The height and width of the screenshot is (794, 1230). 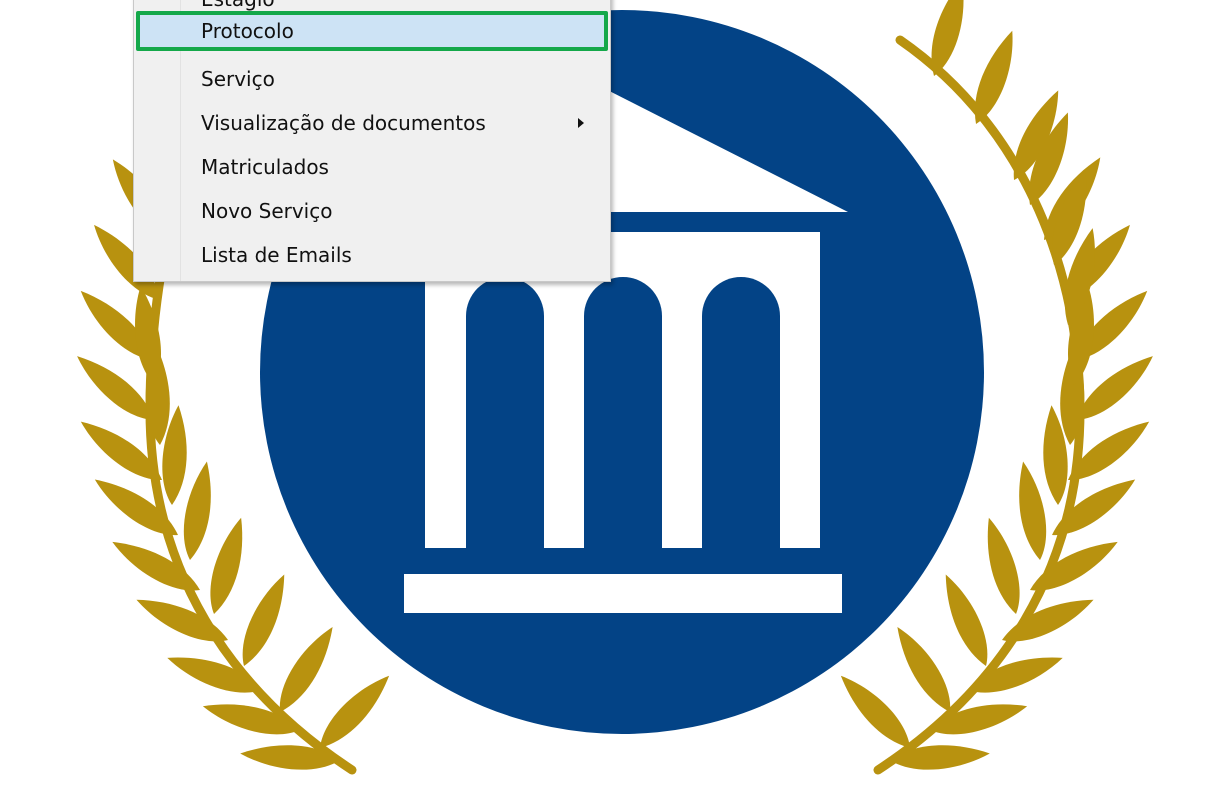 I want to click on menu-item-label: Protocolo, so click(x=247, y=31).